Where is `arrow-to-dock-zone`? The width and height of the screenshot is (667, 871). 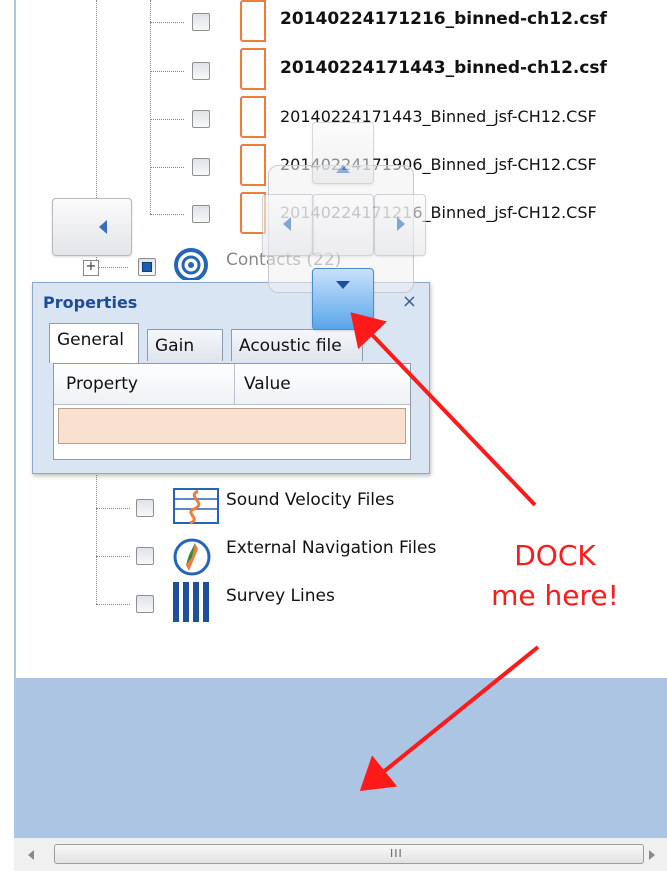 arrow-to-dock-zone is located at coordinates (449, 718).